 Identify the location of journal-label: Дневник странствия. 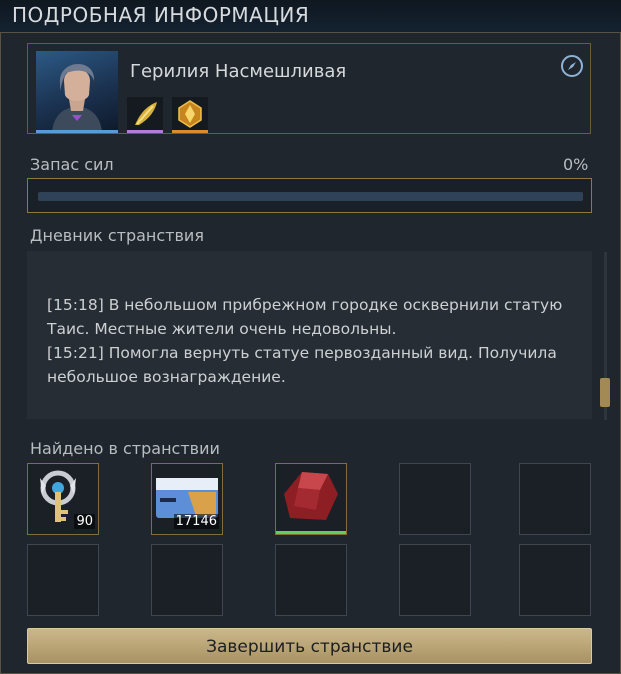
(117, 235).